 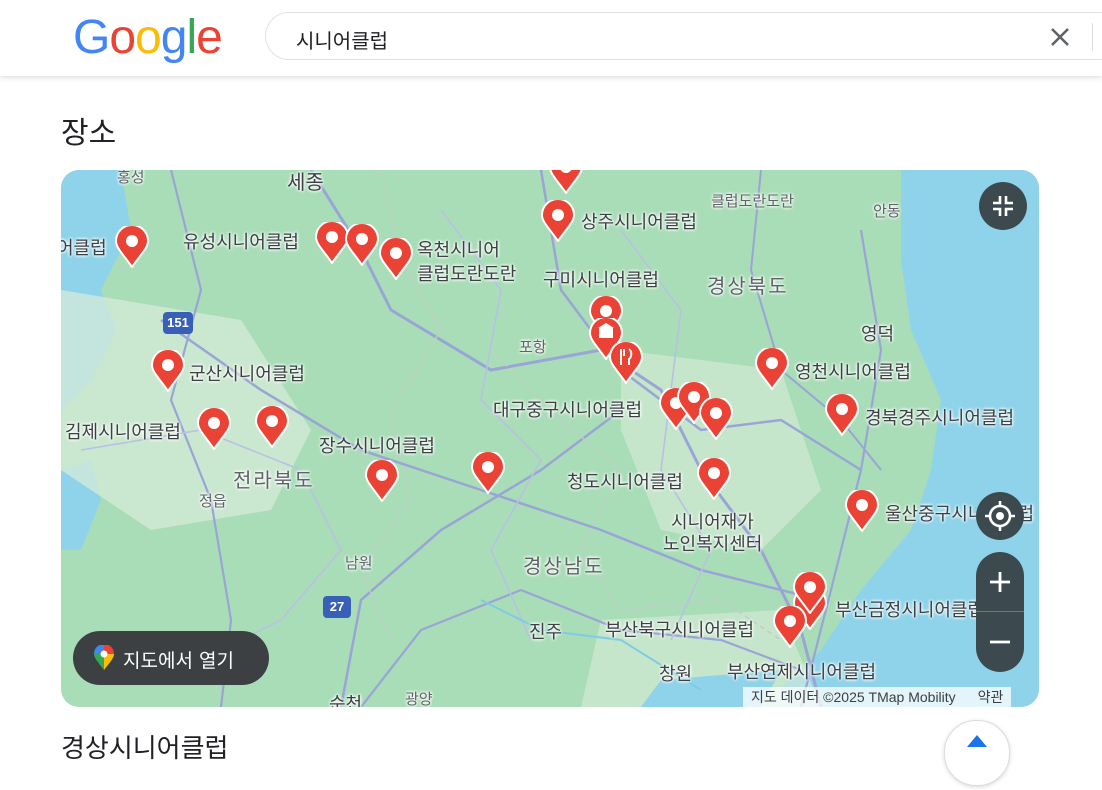 I want to click on places-heading: 장소, so click(x=89, y=133).